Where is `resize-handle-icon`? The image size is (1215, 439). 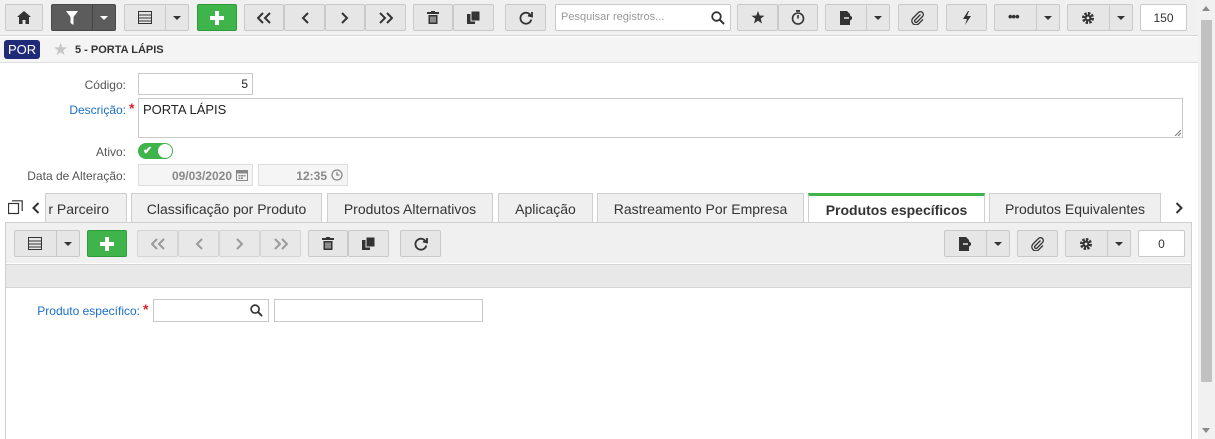 resize-handle-icon is located at coordinates (1177, 132).